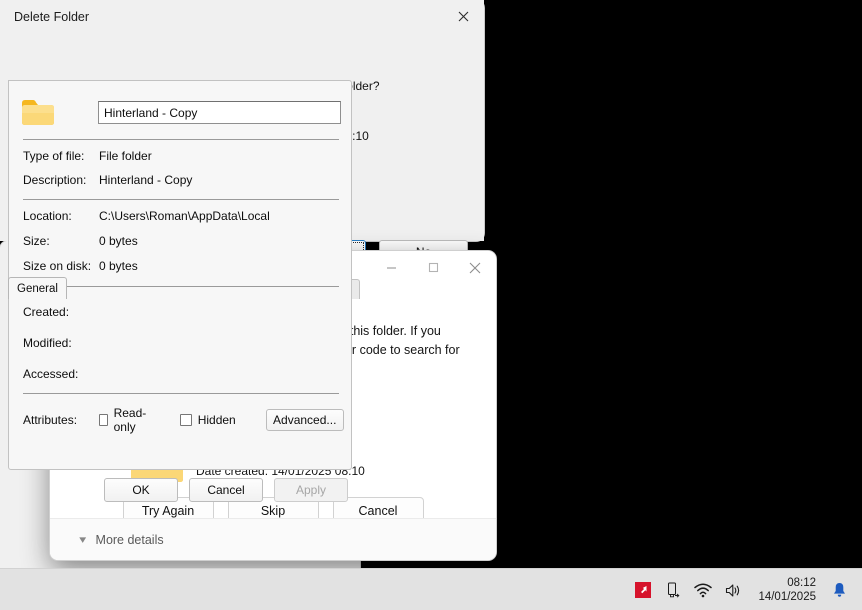 The image size is (862, 610). I want to click on minimize-icon, so click(391, 267).